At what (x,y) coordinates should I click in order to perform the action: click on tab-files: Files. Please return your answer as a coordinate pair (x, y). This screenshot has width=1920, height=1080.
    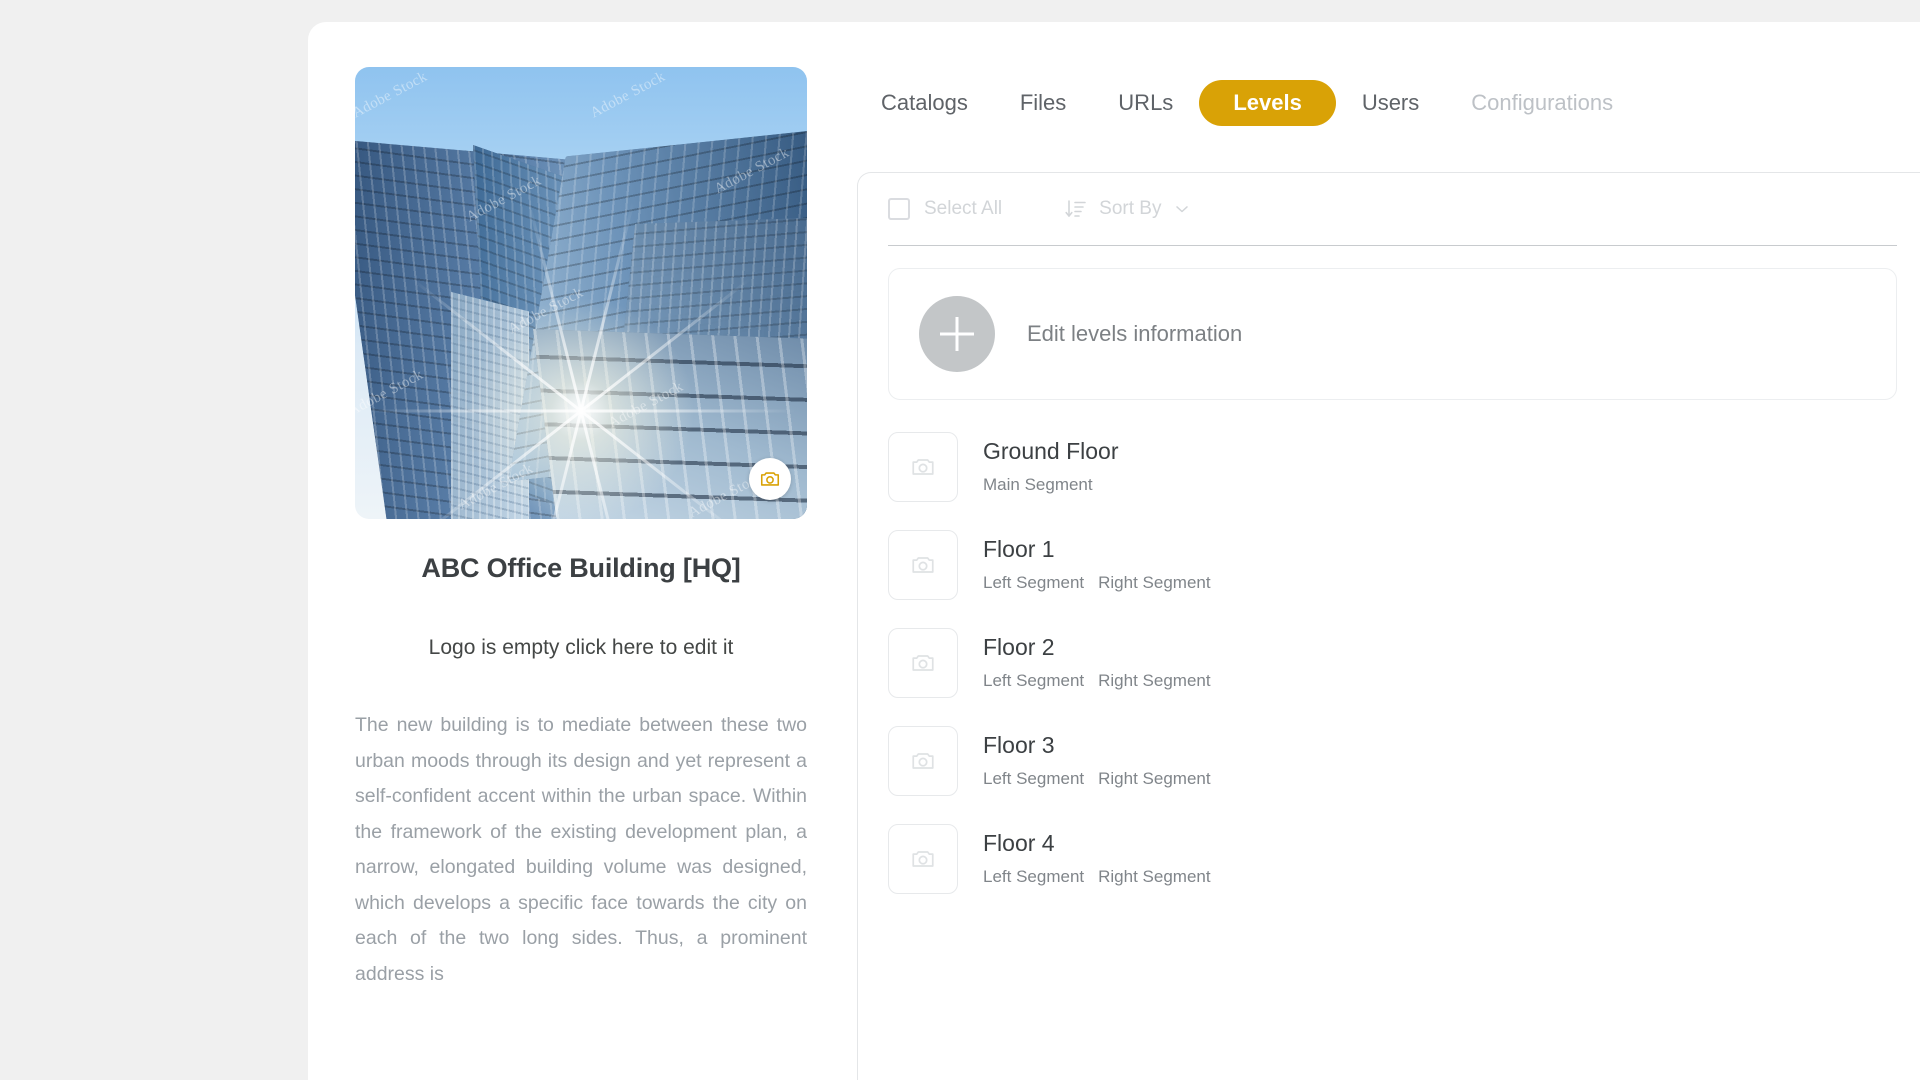
    Looking at the image, I should click on (1043, 103).